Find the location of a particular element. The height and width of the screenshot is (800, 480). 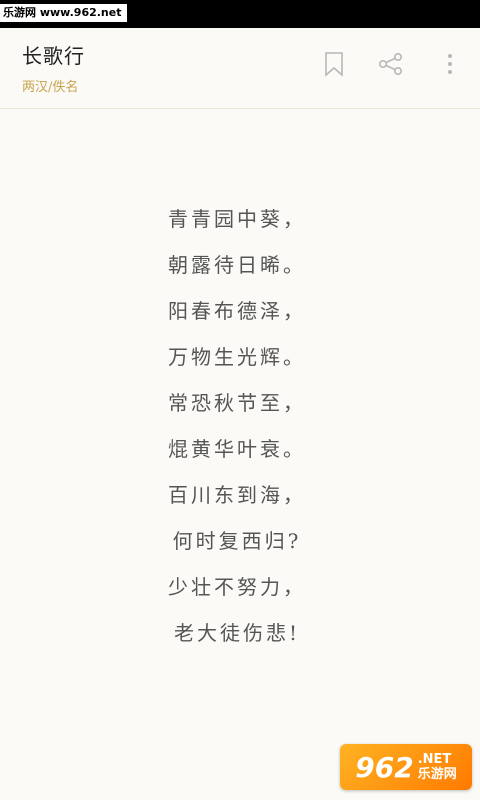

share-icon is located at coordinates (390, 63).